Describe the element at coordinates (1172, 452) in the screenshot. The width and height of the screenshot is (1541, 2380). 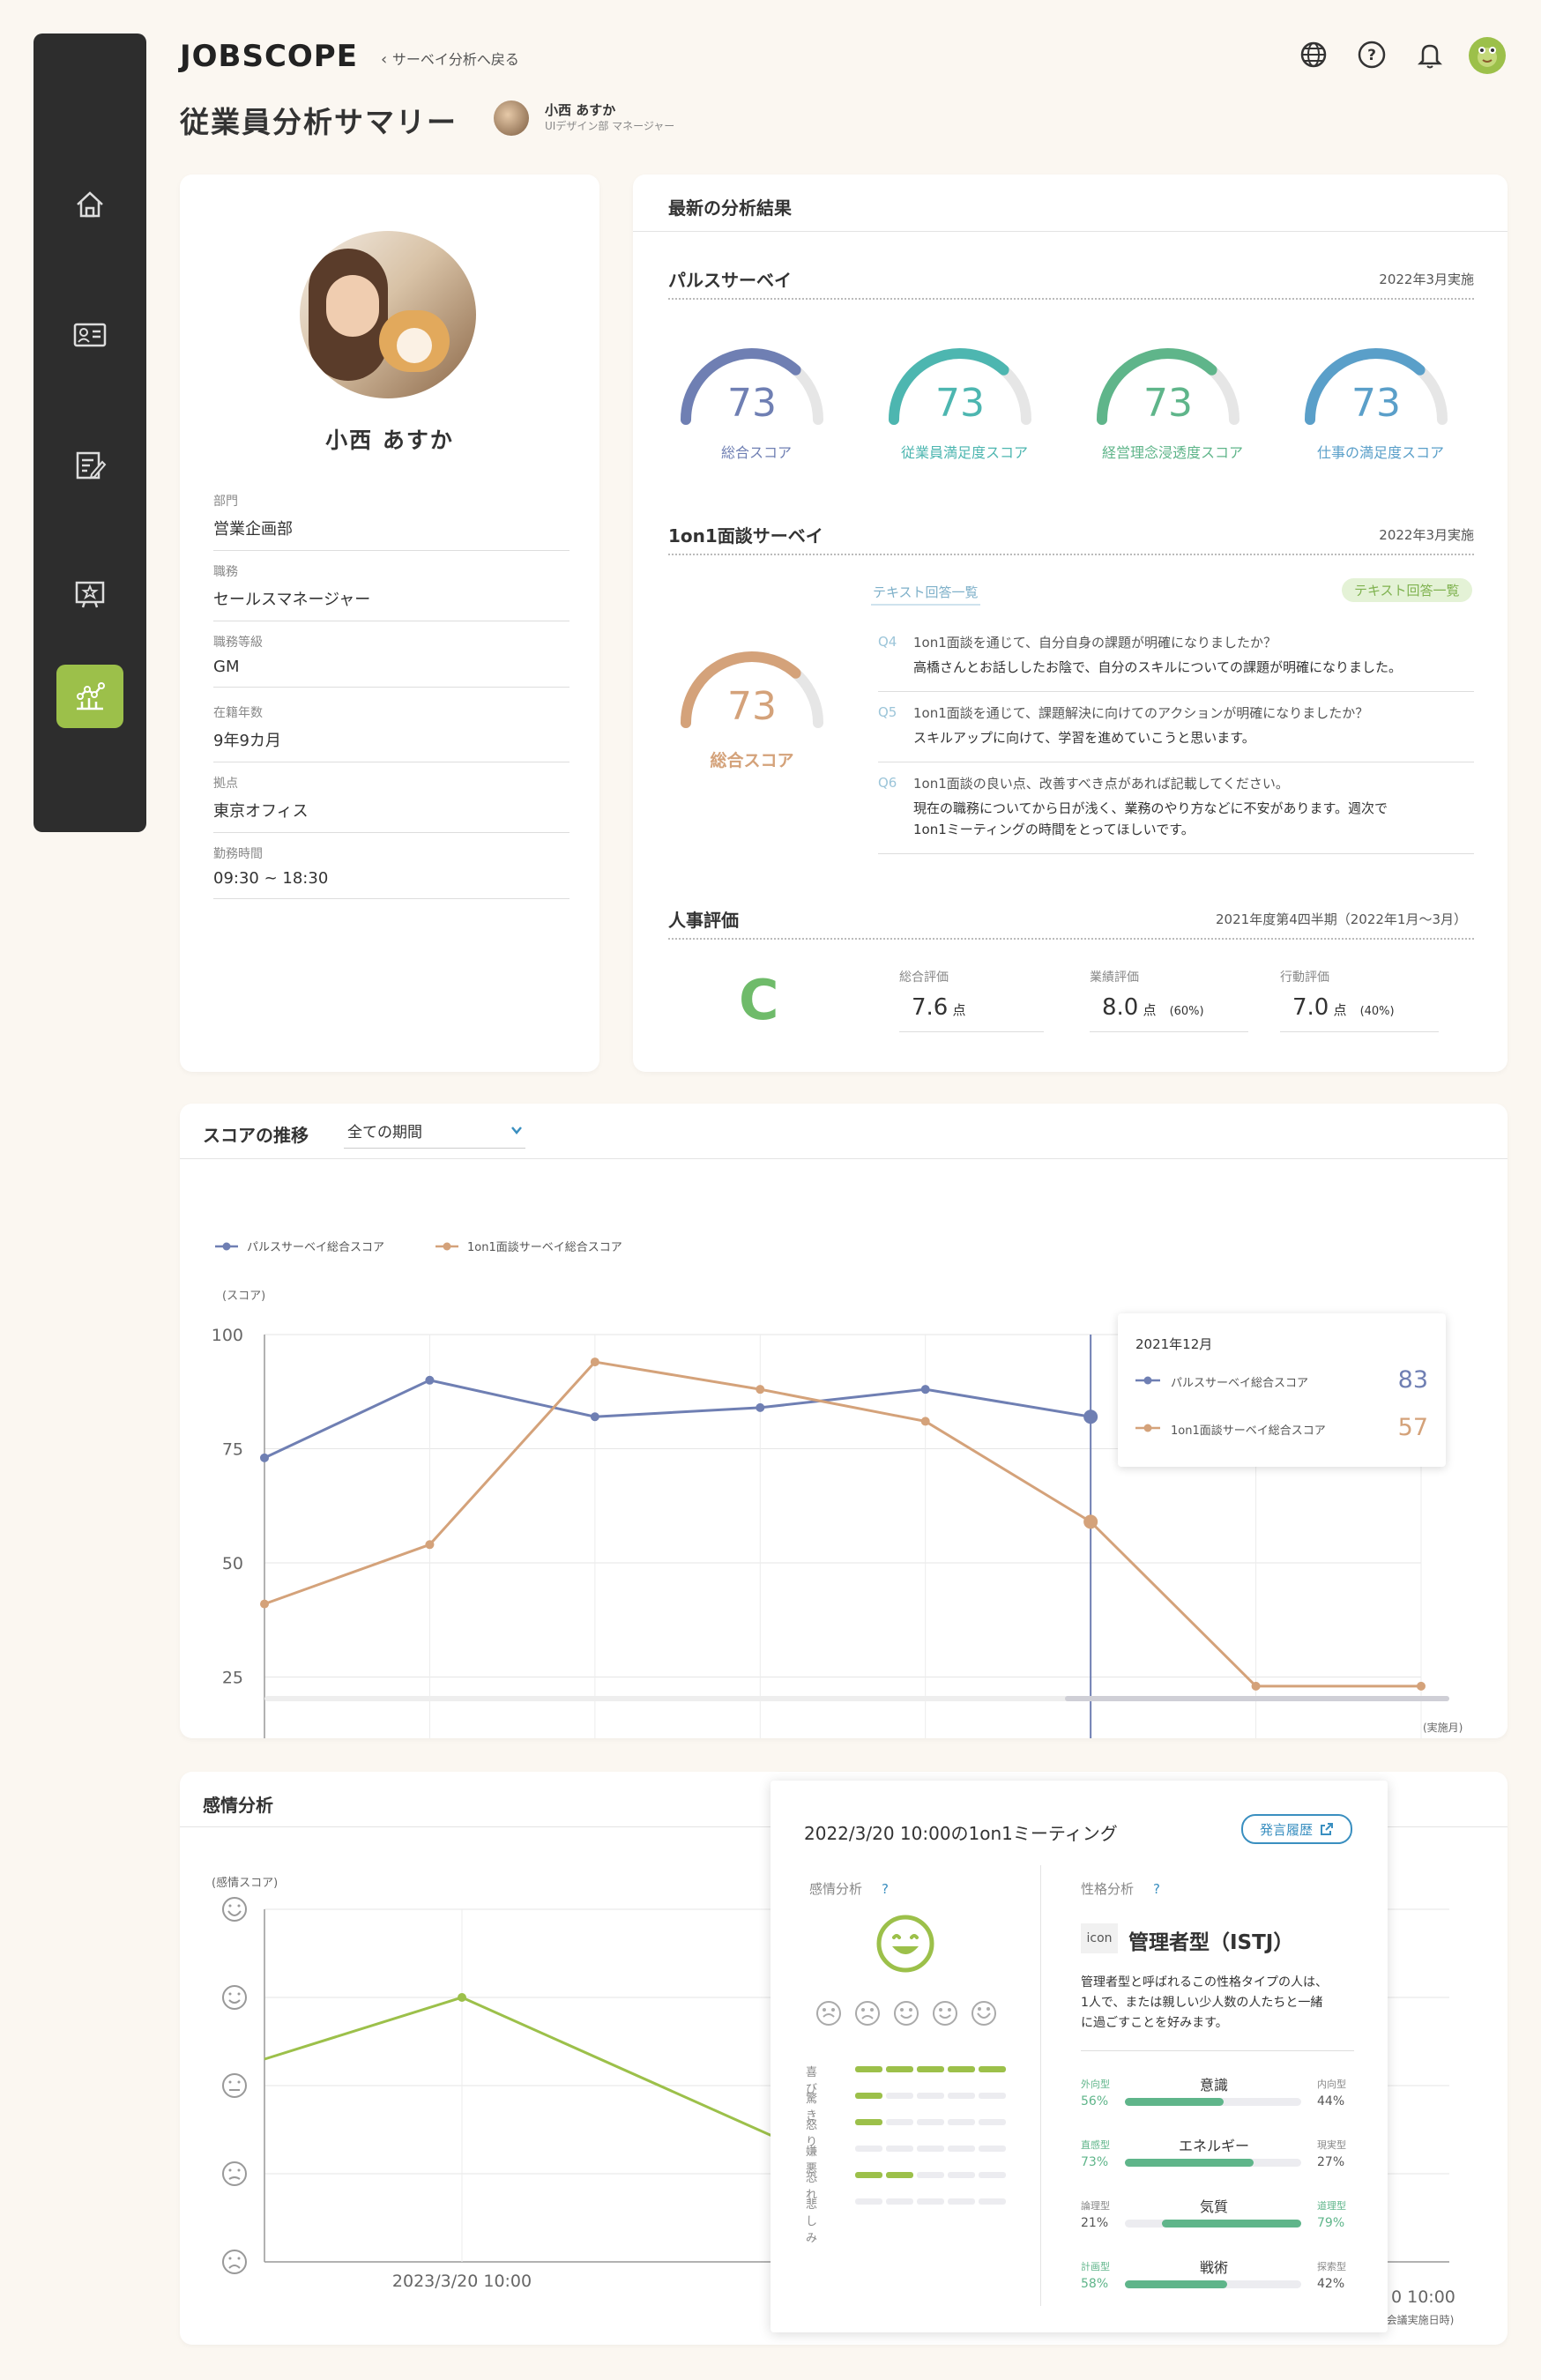
I see `gauge-label: 経営理念浸透度スコア` at that location.